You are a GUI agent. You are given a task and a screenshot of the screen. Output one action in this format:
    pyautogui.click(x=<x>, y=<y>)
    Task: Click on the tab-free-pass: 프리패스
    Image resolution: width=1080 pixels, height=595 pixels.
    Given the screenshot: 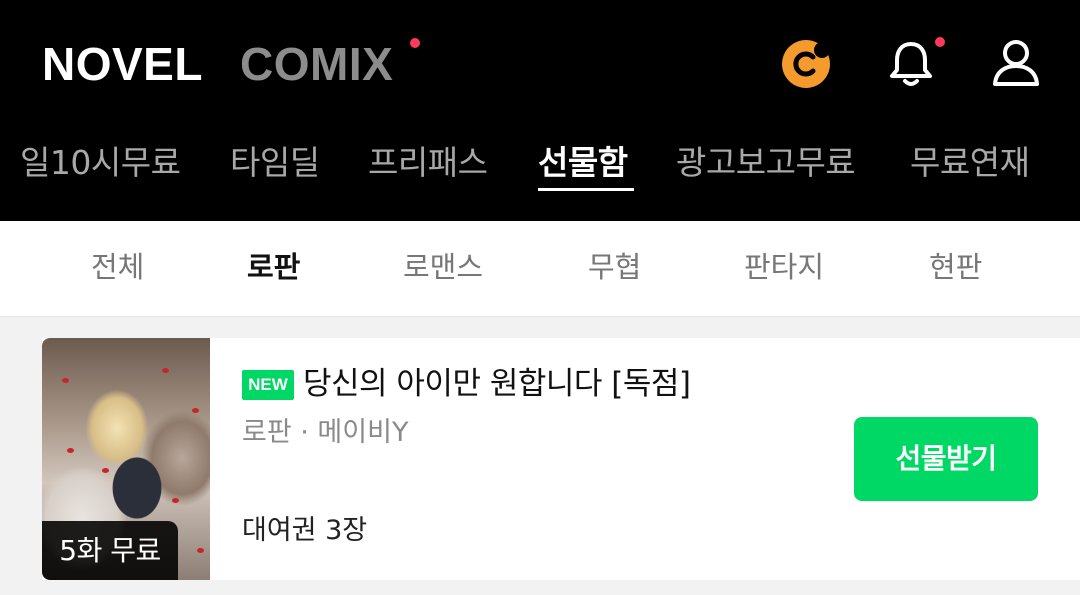 What is the action you would take?
    pyautogui.click(x=428, y=165)
    